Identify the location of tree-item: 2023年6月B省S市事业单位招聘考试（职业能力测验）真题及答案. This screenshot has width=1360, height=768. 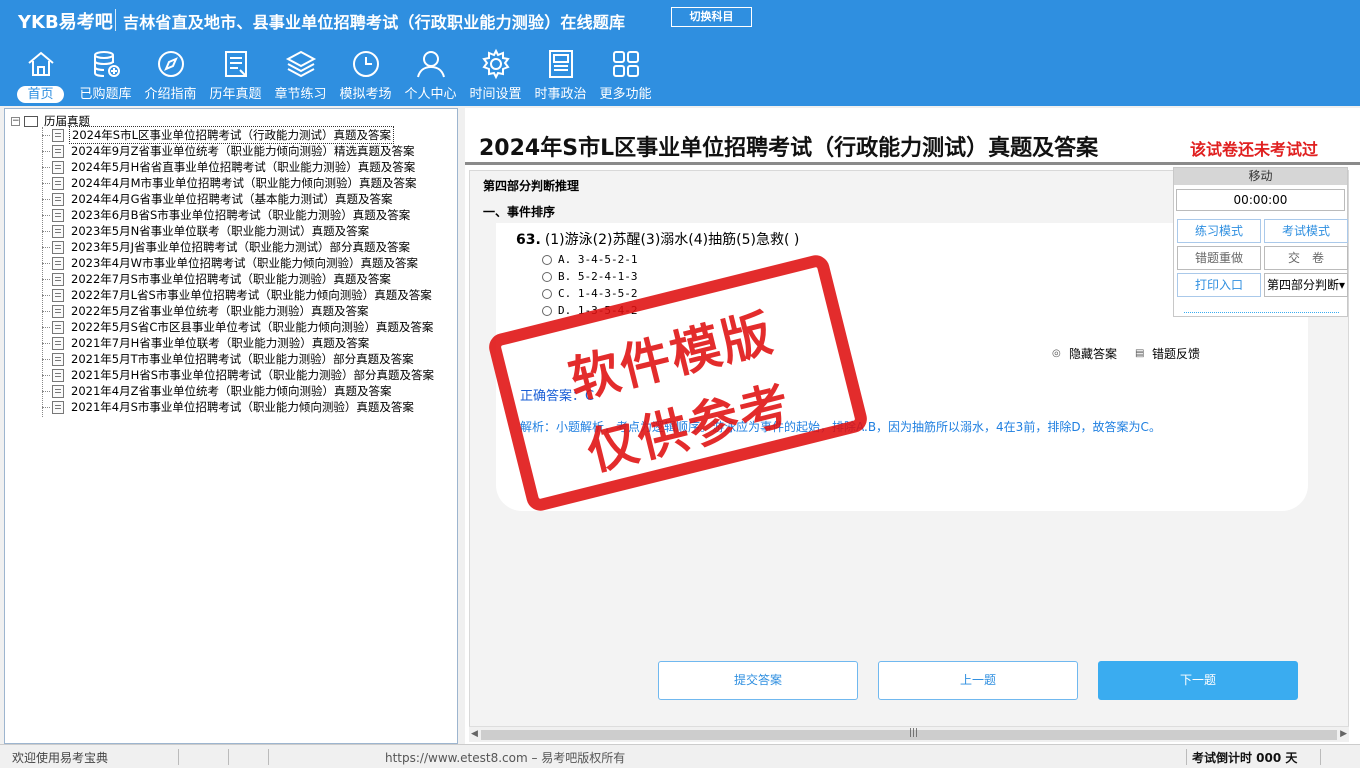
(239, 215).